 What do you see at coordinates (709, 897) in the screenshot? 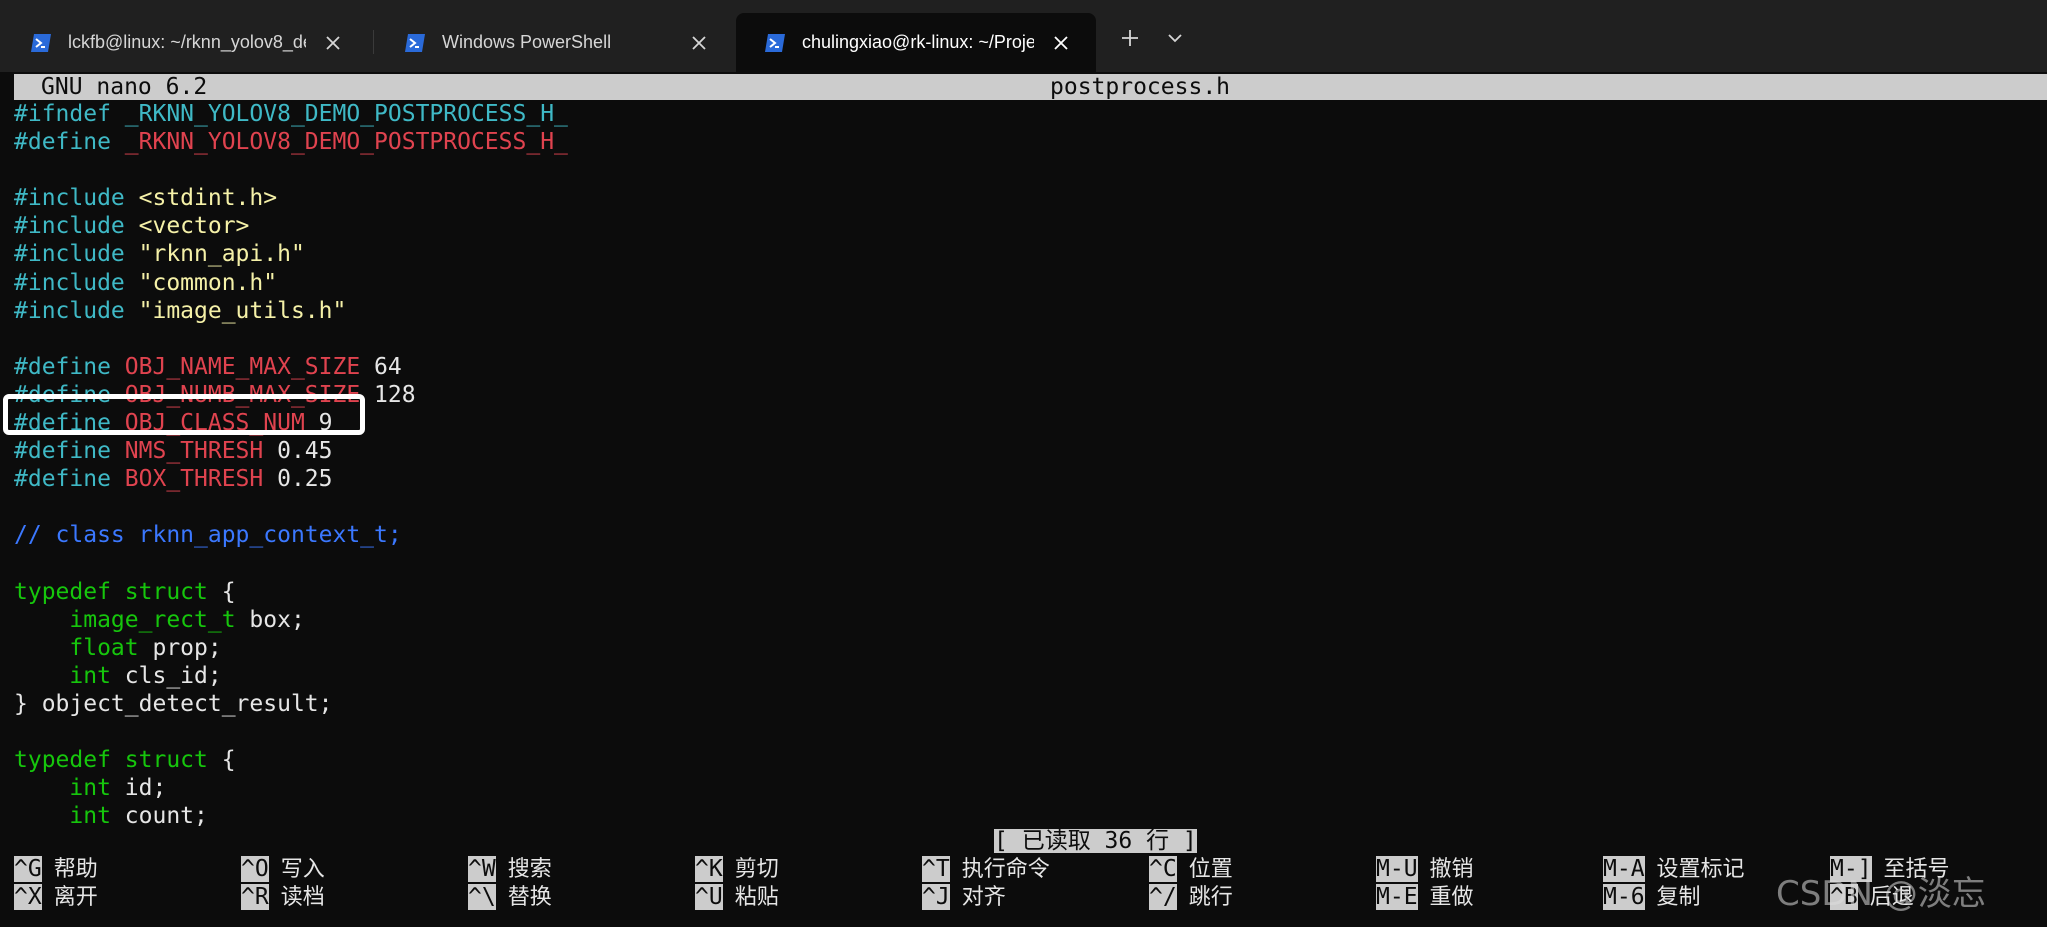
I see `shortcut-key: ^U` at bounding box center [709, 897].